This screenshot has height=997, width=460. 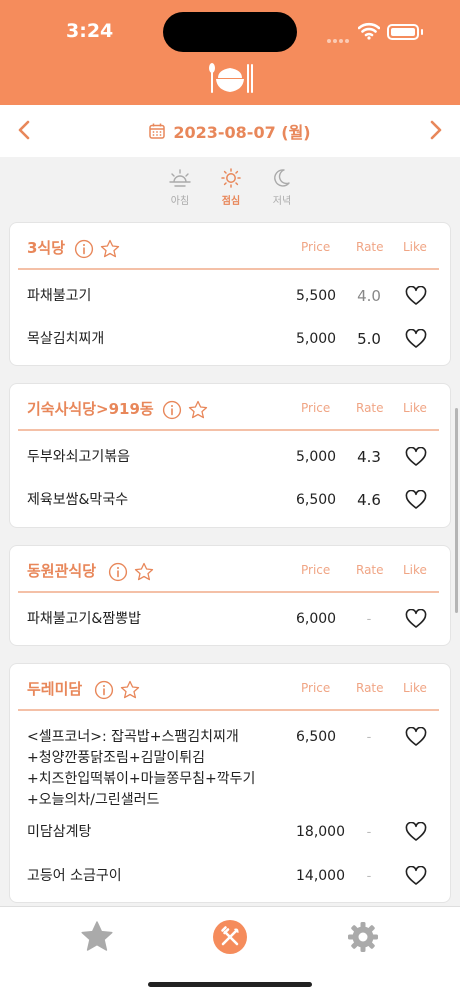 I want to click on restaurant-header: 3식당 Price Rate Like, so click(x=230, y=246).